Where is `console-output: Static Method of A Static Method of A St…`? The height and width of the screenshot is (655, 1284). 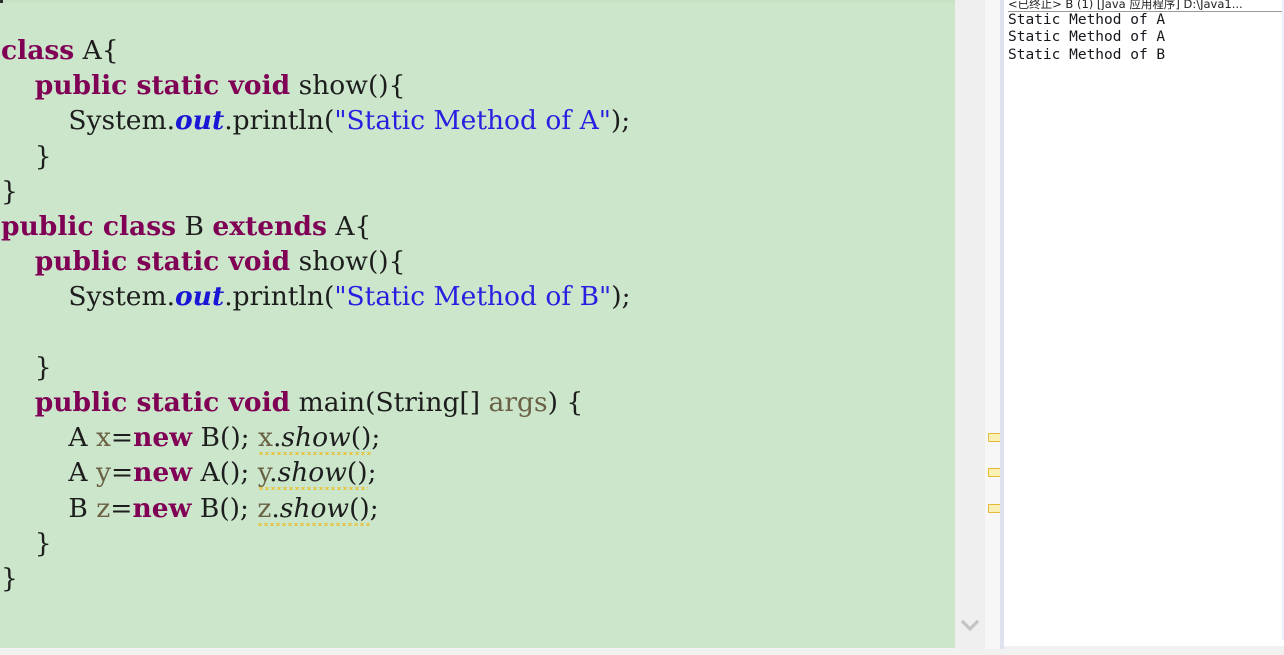 console-output: Static Method of A Static Method of A St… is located at coordinates (1087, 37).